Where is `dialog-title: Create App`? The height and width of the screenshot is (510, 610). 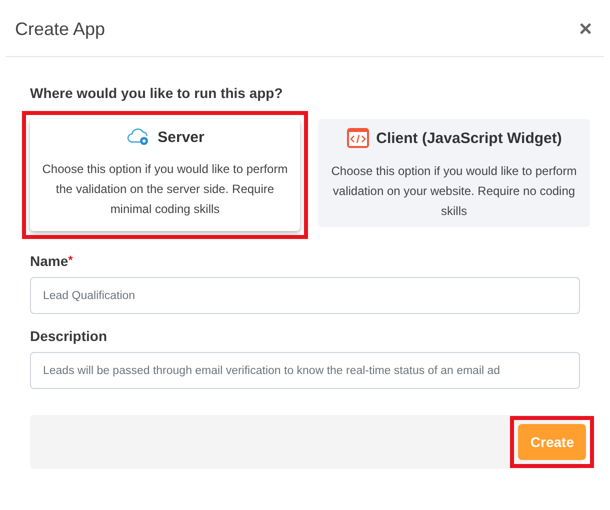 dialog-title: Create App is located at coordinates (60, 29).